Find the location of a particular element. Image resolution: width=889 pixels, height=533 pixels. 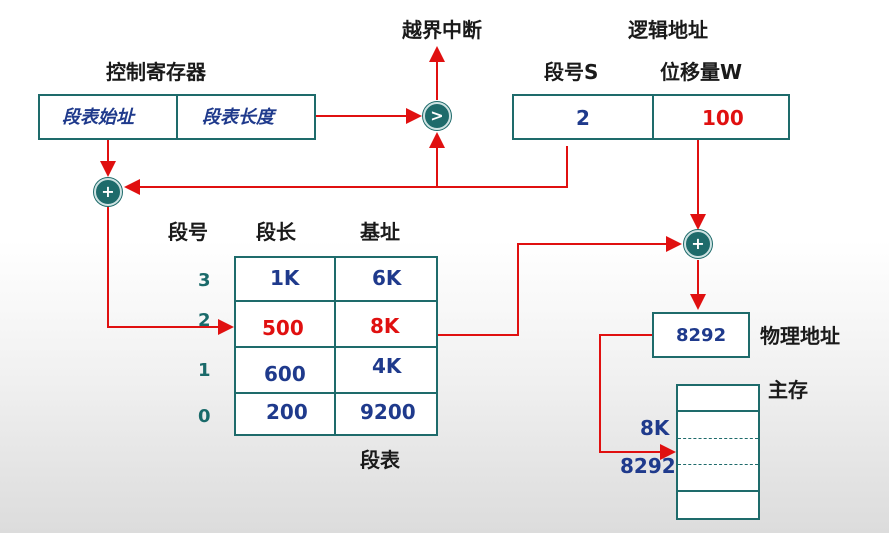

table-length-field: 段表长度 is located at coordinates (238, 117).